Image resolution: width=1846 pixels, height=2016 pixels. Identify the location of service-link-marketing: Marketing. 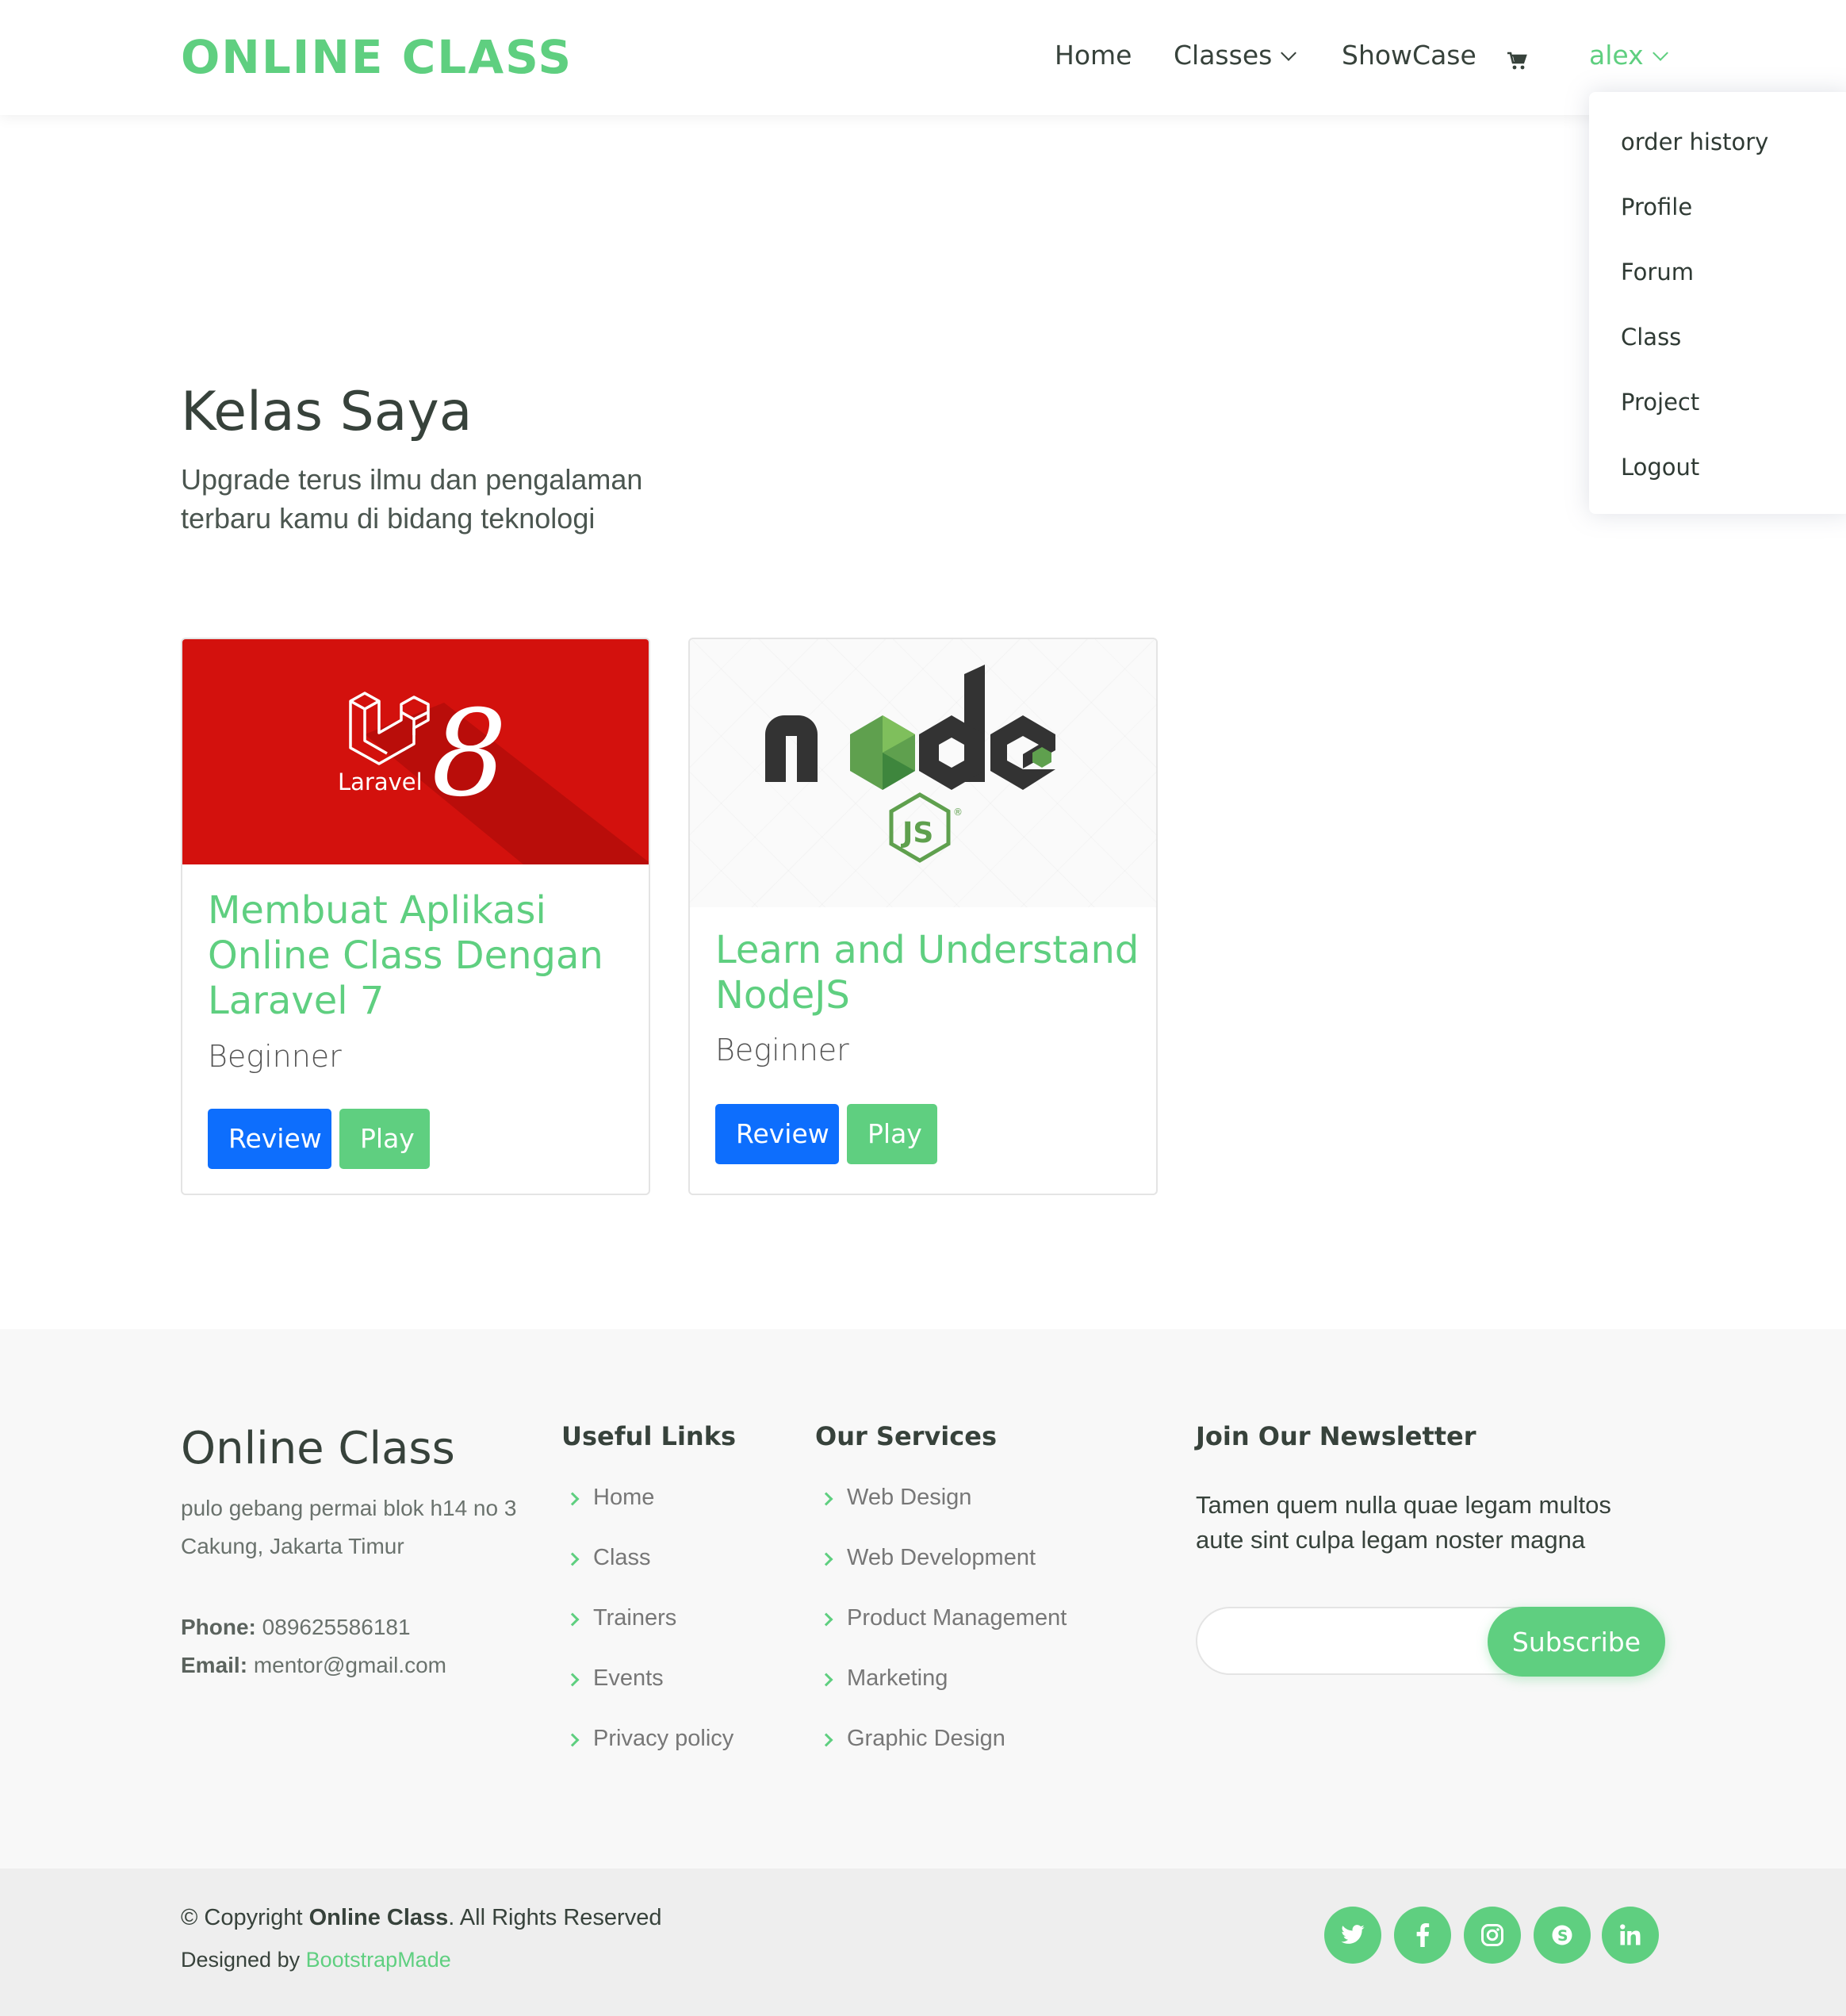
(942, 1695).